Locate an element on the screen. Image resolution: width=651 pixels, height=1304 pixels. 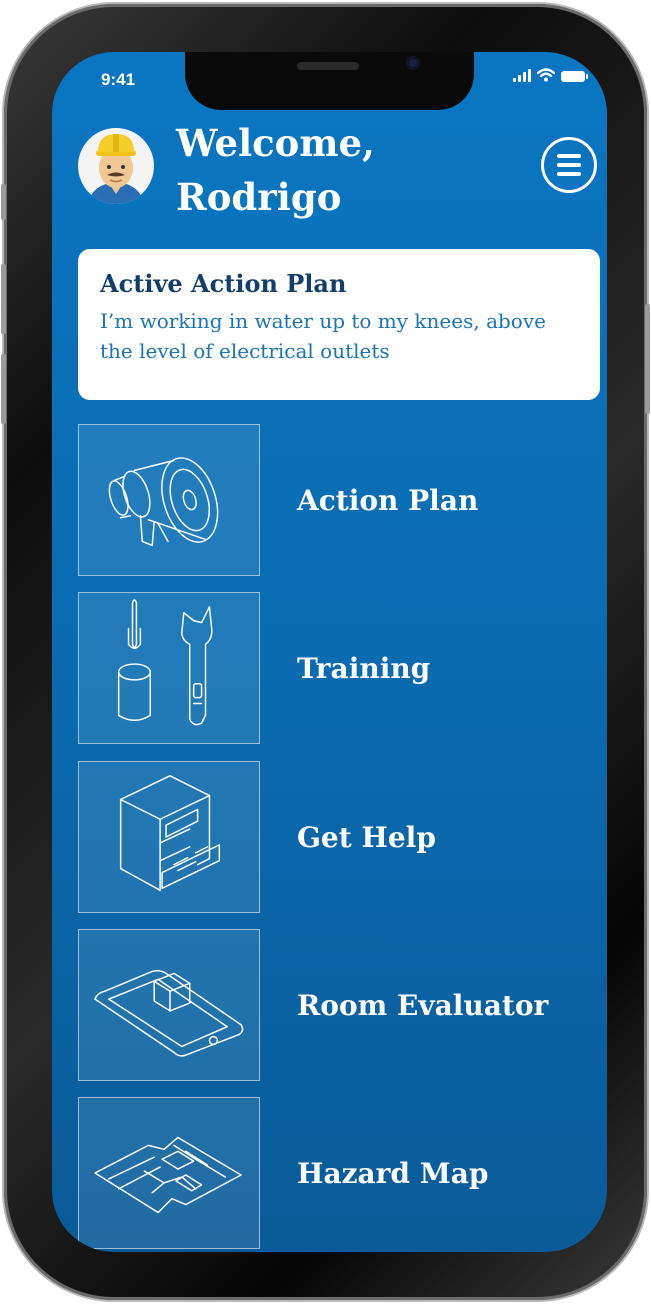
hamburger-menu-button is located at coordinates (569, 165).